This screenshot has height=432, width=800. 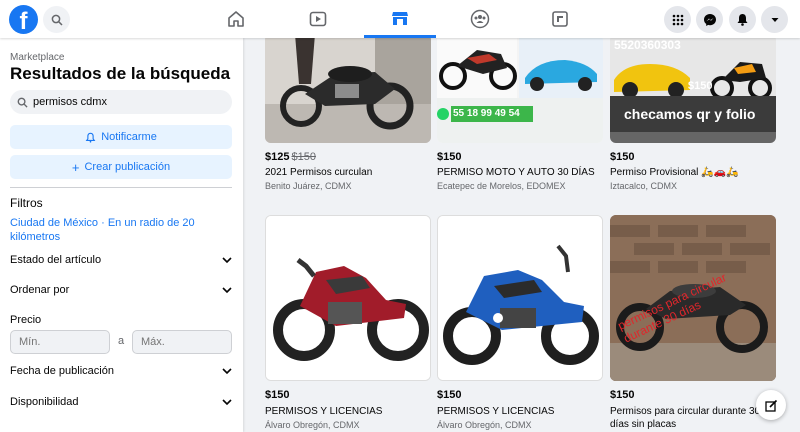 I want to click on listing-location: Iztacalco, CDMX, so click(x=644, y=186).